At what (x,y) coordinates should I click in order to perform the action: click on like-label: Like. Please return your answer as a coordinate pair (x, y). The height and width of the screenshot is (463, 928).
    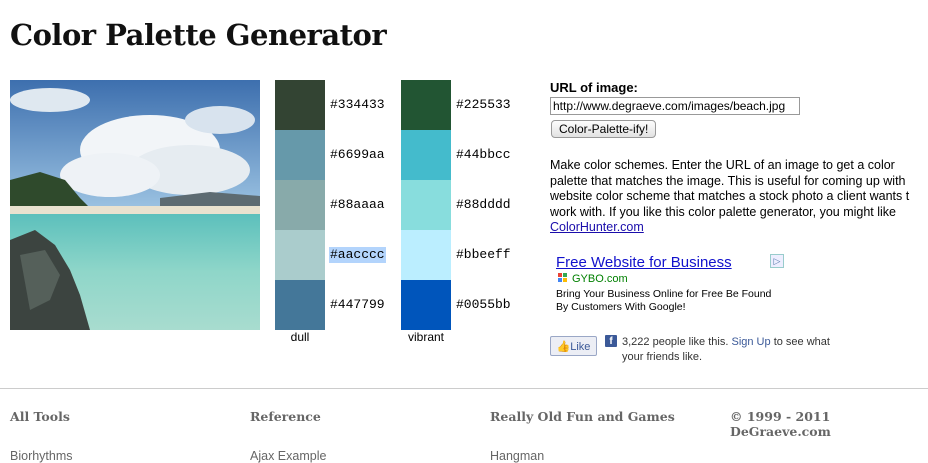
    Looking at the image, I should click on (580, 347).